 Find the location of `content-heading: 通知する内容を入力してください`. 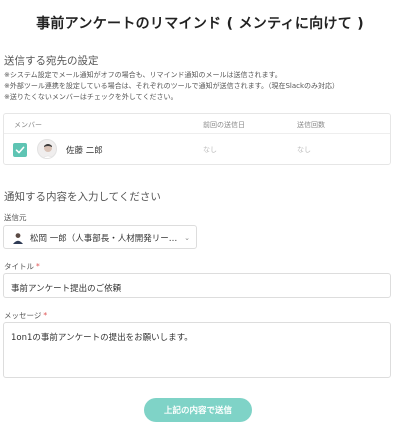

content-heading: 通知する内容を入力してください is located at coordinates (82, 197).